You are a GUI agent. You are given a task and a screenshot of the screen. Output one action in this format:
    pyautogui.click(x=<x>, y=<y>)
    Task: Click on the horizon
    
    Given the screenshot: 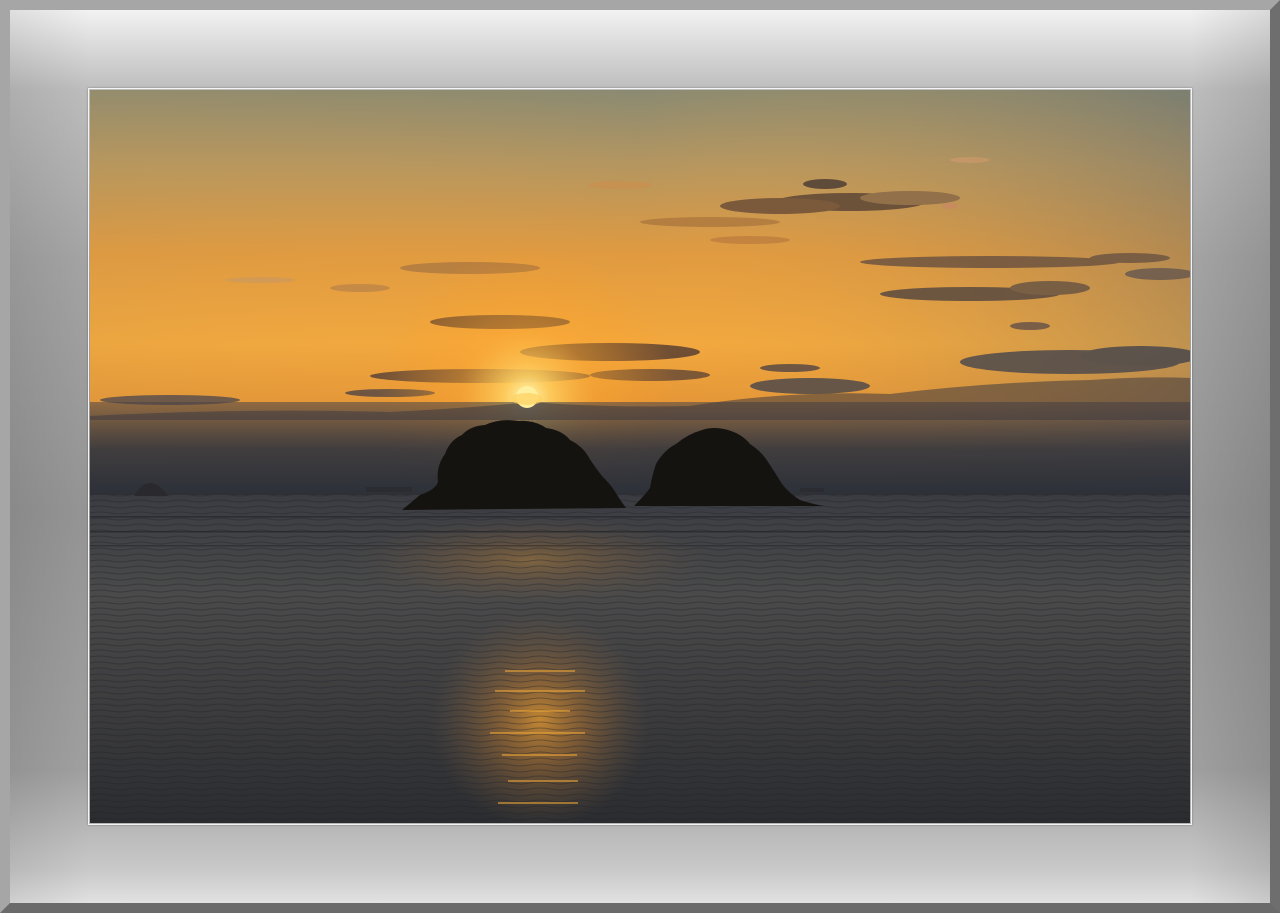 What is the action you would take?
    pyautogui.click(x=640, y=494)
    